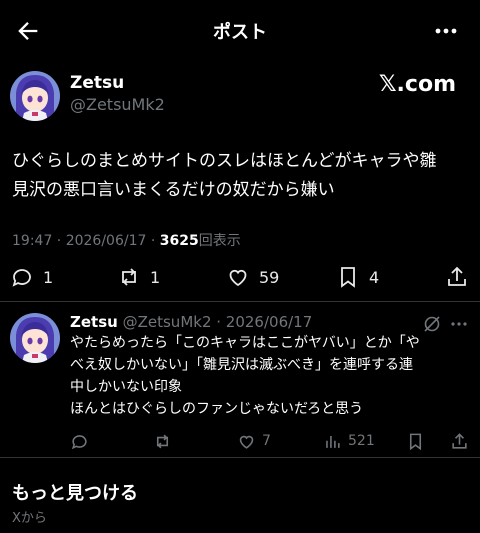 This screenshot has height=533, width=480. Describe the element at coordinates (48, 277) in the screenshot. I see `reply-count: 1` at that location.